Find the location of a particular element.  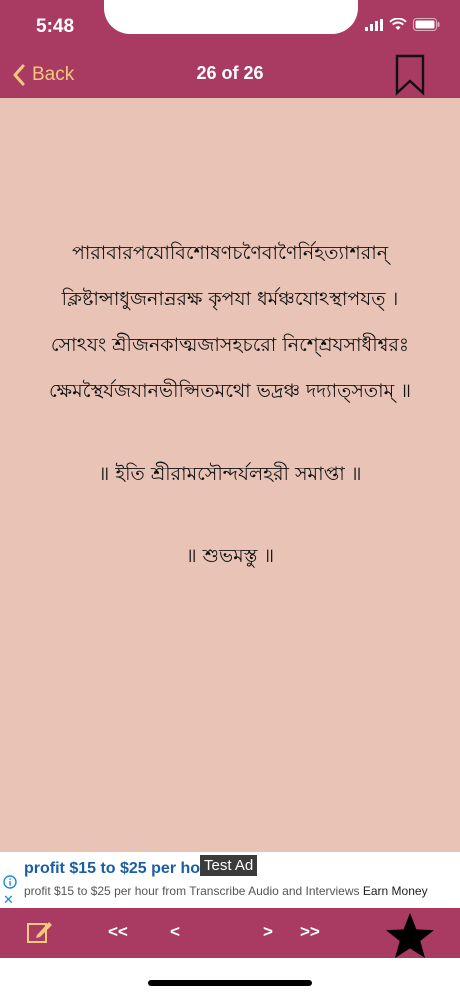

bookmark-icon is located at coordinates (410, 75).